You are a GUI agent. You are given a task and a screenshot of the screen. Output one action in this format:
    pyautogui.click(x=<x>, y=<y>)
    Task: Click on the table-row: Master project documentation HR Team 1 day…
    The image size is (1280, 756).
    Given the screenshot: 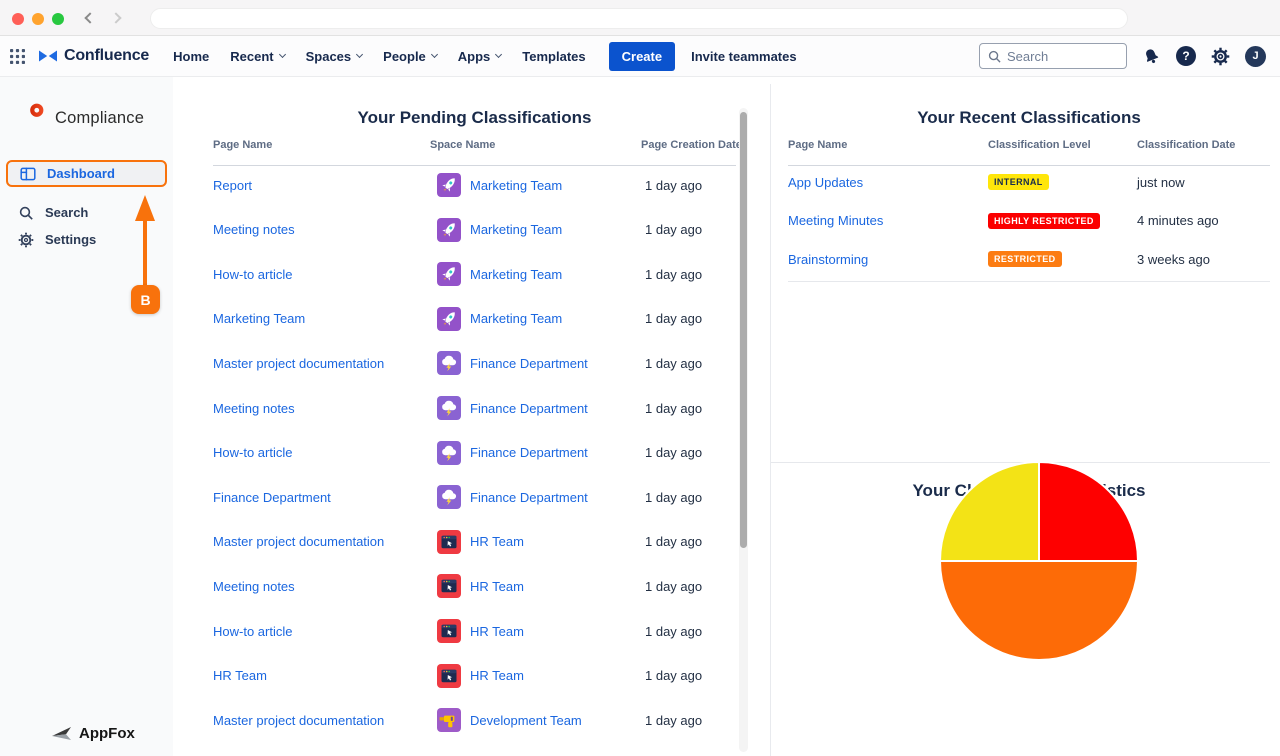 What is the action you would take?
    pyautogui.click(x=471, y=541)
    